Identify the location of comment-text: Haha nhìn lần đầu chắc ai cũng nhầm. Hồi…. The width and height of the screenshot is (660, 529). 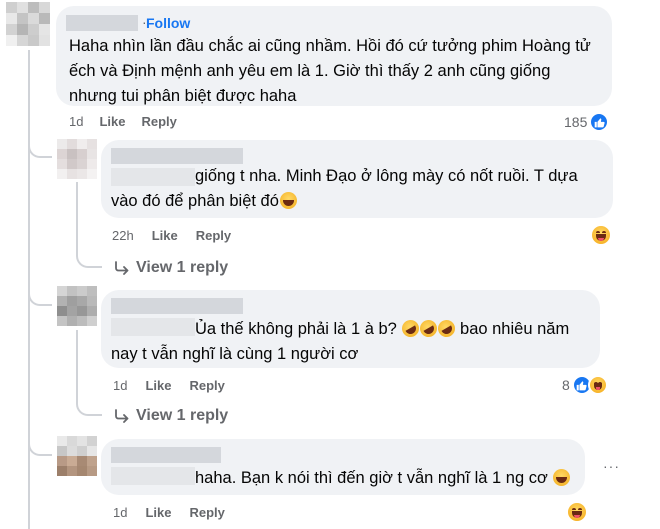
(330, 71).